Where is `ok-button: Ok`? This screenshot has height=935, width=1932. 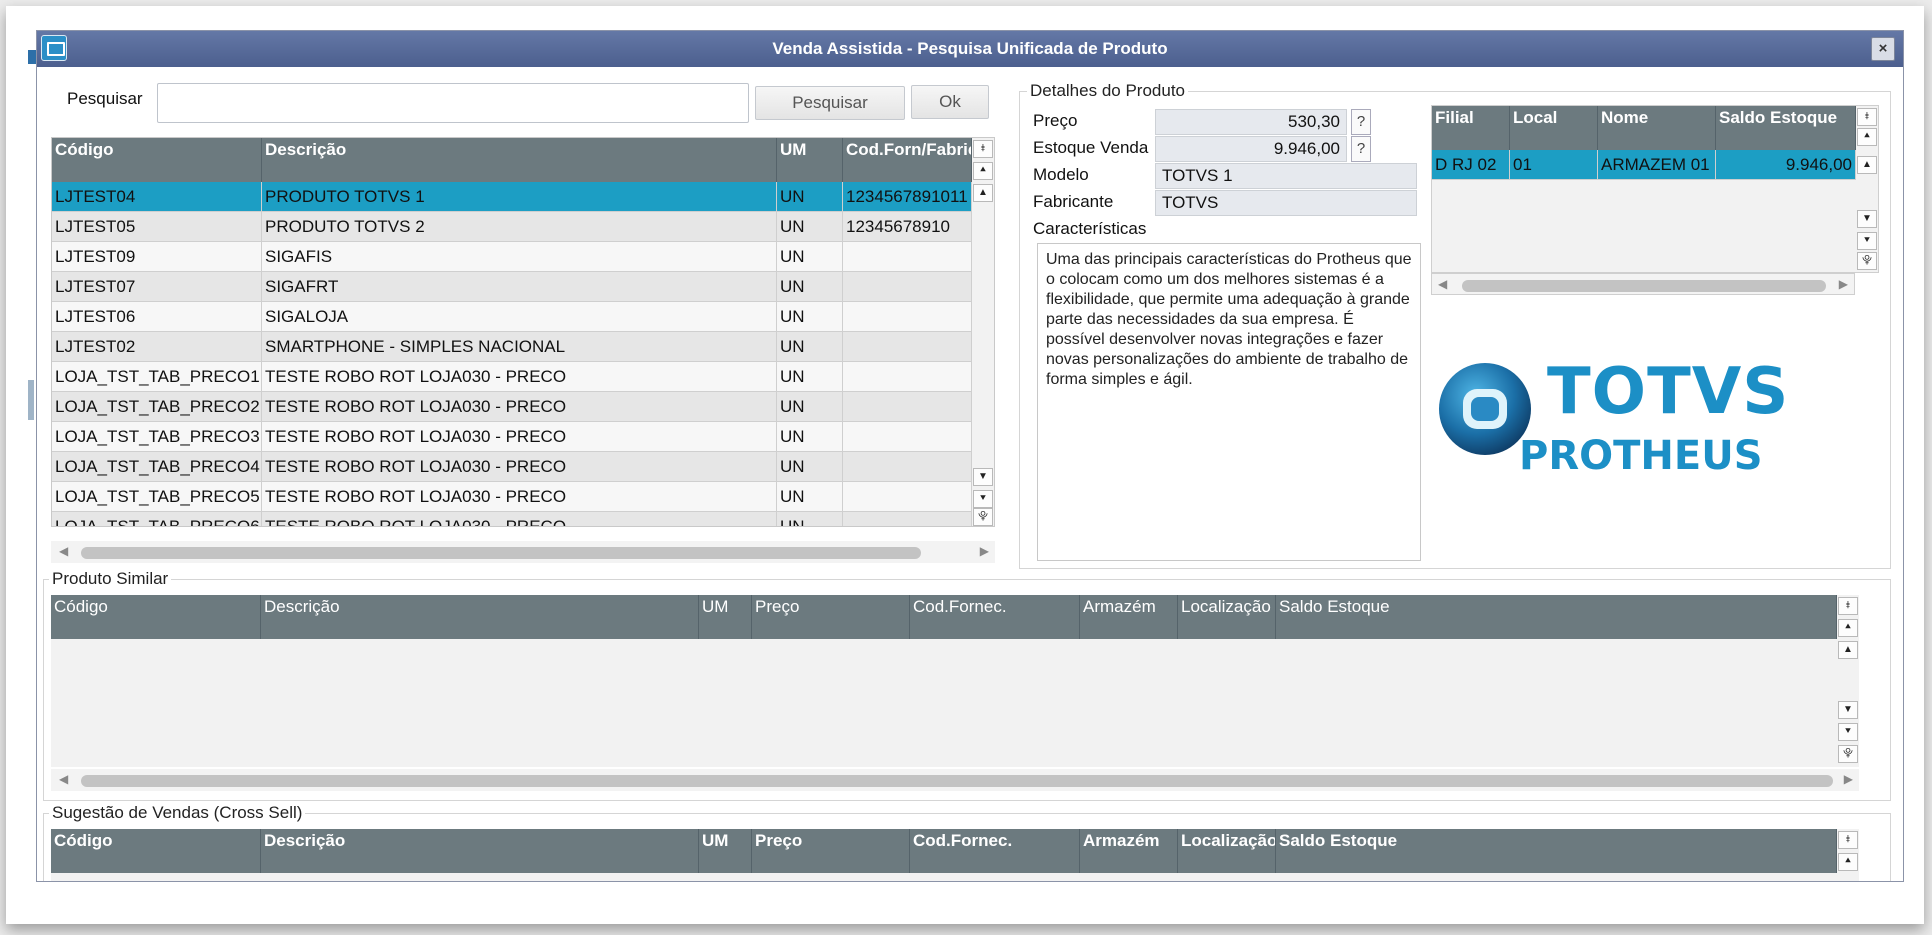 ok-button: Ok is located at coordinates (950, 102).